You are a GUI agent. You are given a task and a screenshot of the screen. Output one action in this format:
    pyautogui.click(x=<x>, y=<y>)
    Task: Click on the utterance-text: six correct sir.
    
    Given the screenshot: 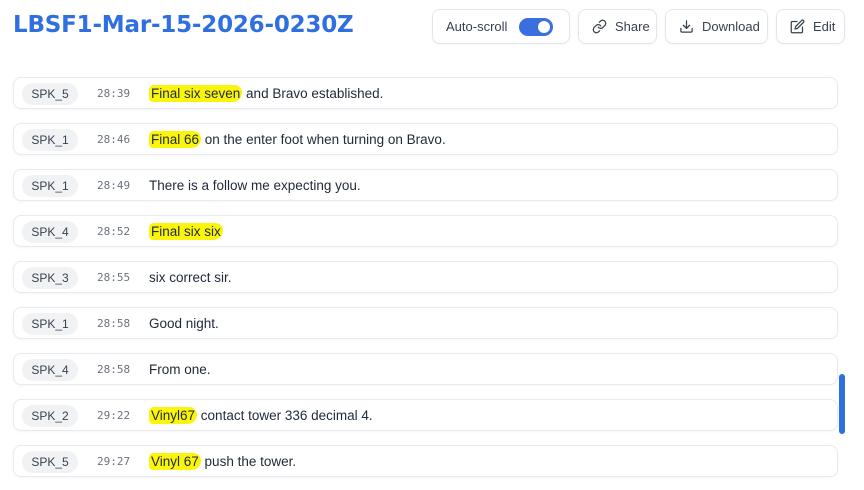 What is the action you would take?
    pyautogui.click(x=190, y=277)
    